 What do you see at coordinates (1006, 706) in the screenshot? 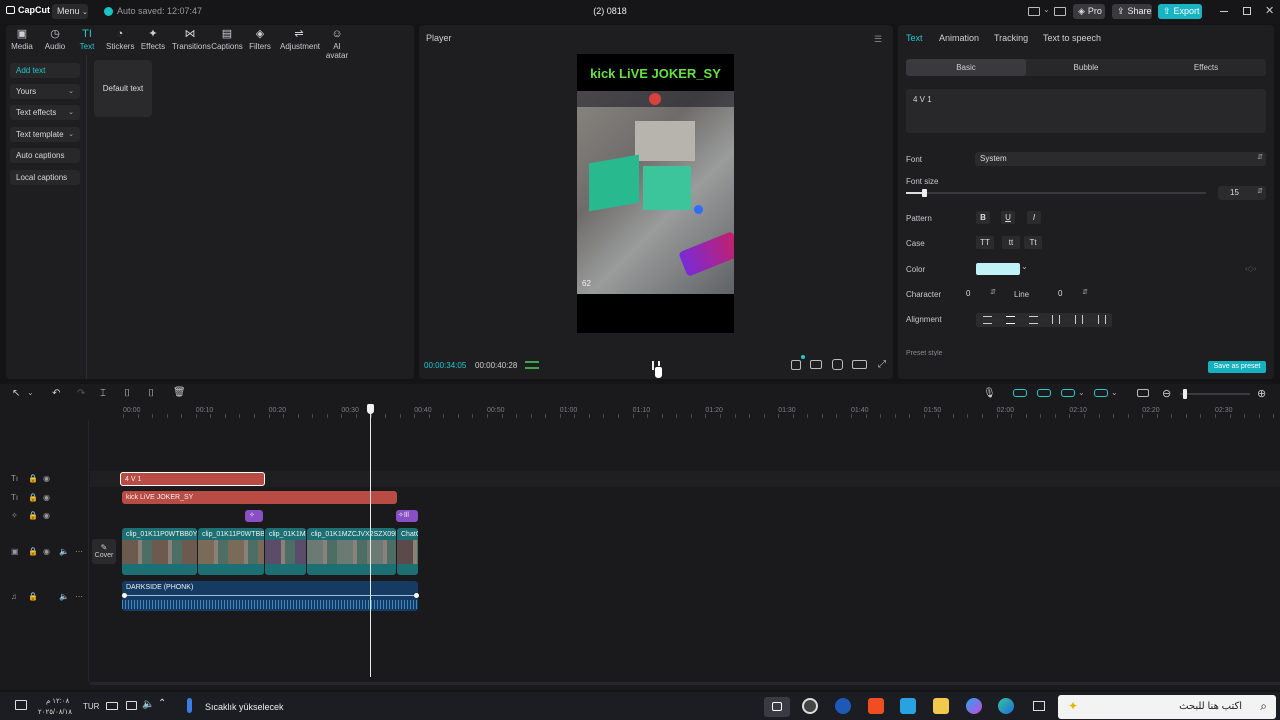
I see `edge-icon` at bounding box center [1006, 706].